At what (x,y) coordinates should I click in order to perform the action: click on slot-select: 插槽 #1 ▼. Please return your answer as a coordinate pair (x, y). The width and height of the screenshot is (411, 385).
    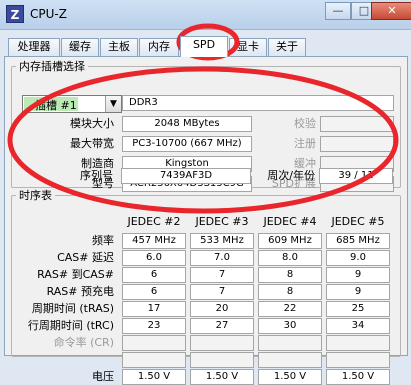
    Looking at the image, I should click on (72, 104).